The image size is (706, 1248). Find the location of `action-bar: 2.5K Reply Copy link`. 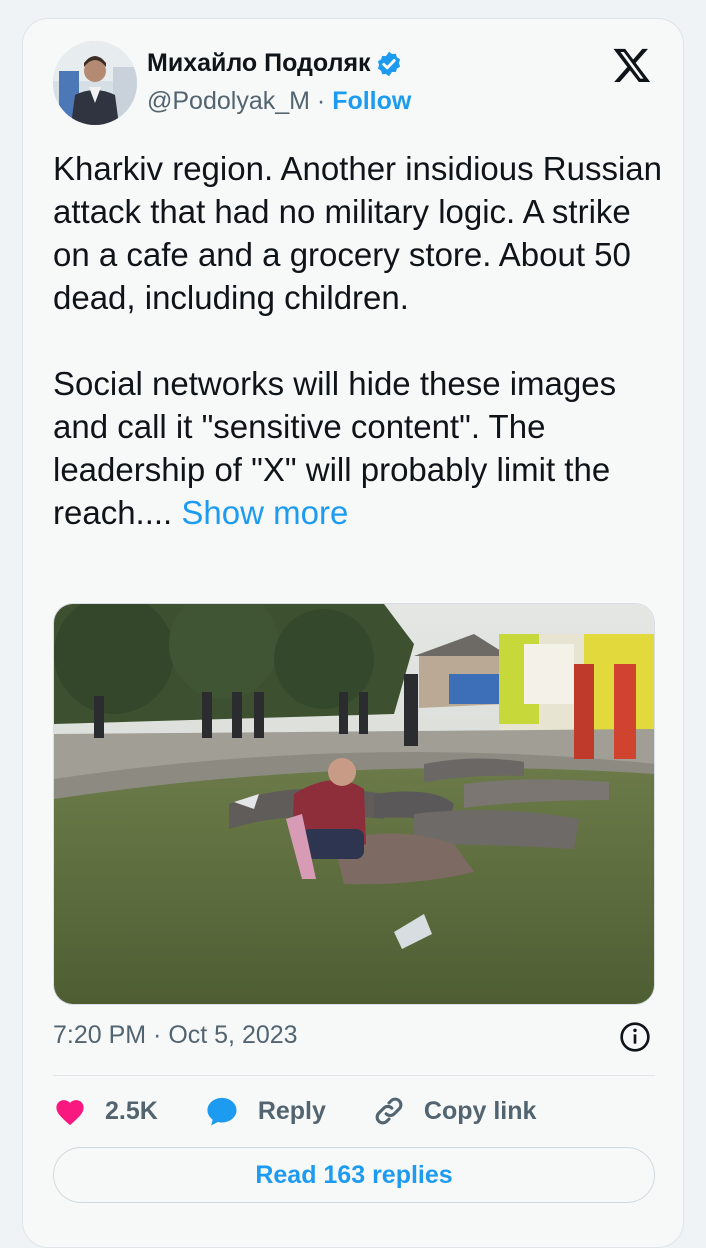

action-bar: 2.5K Reply Copy link is located at coordinates (317, 1111).